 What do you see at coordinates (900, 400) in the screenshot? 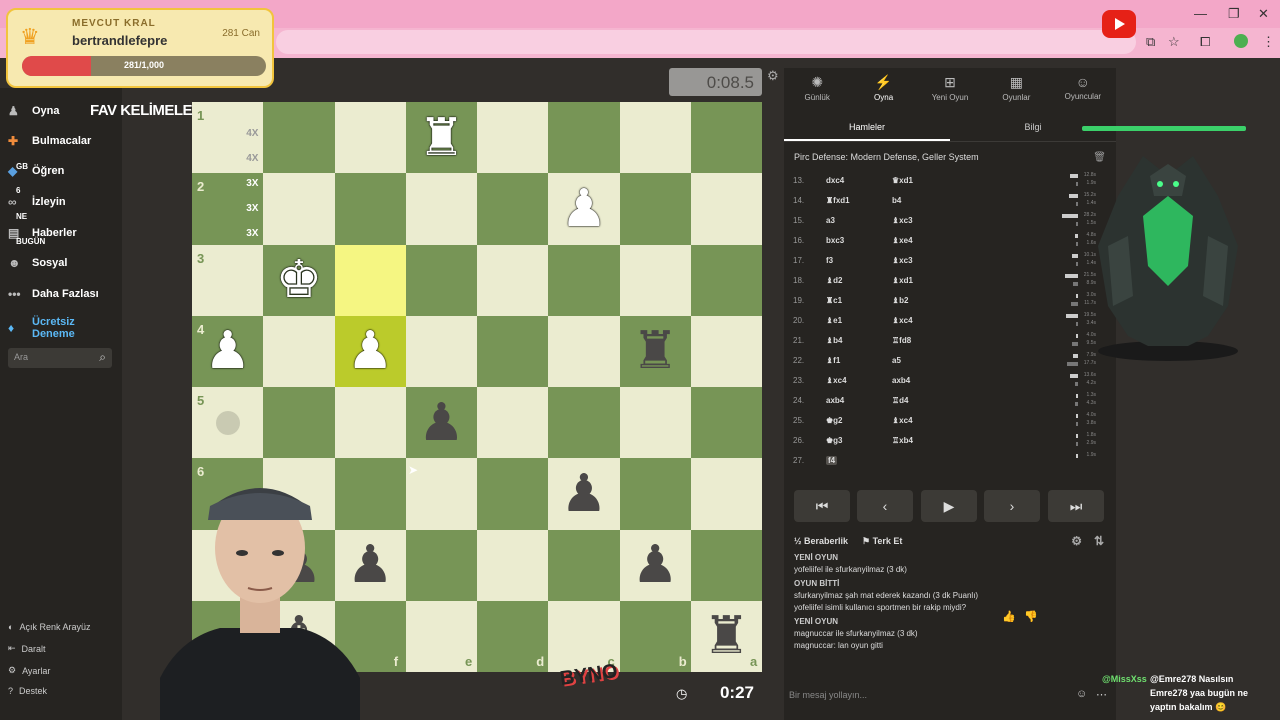
I see `black-move: ♖d4` at bounding box center [900, 400].